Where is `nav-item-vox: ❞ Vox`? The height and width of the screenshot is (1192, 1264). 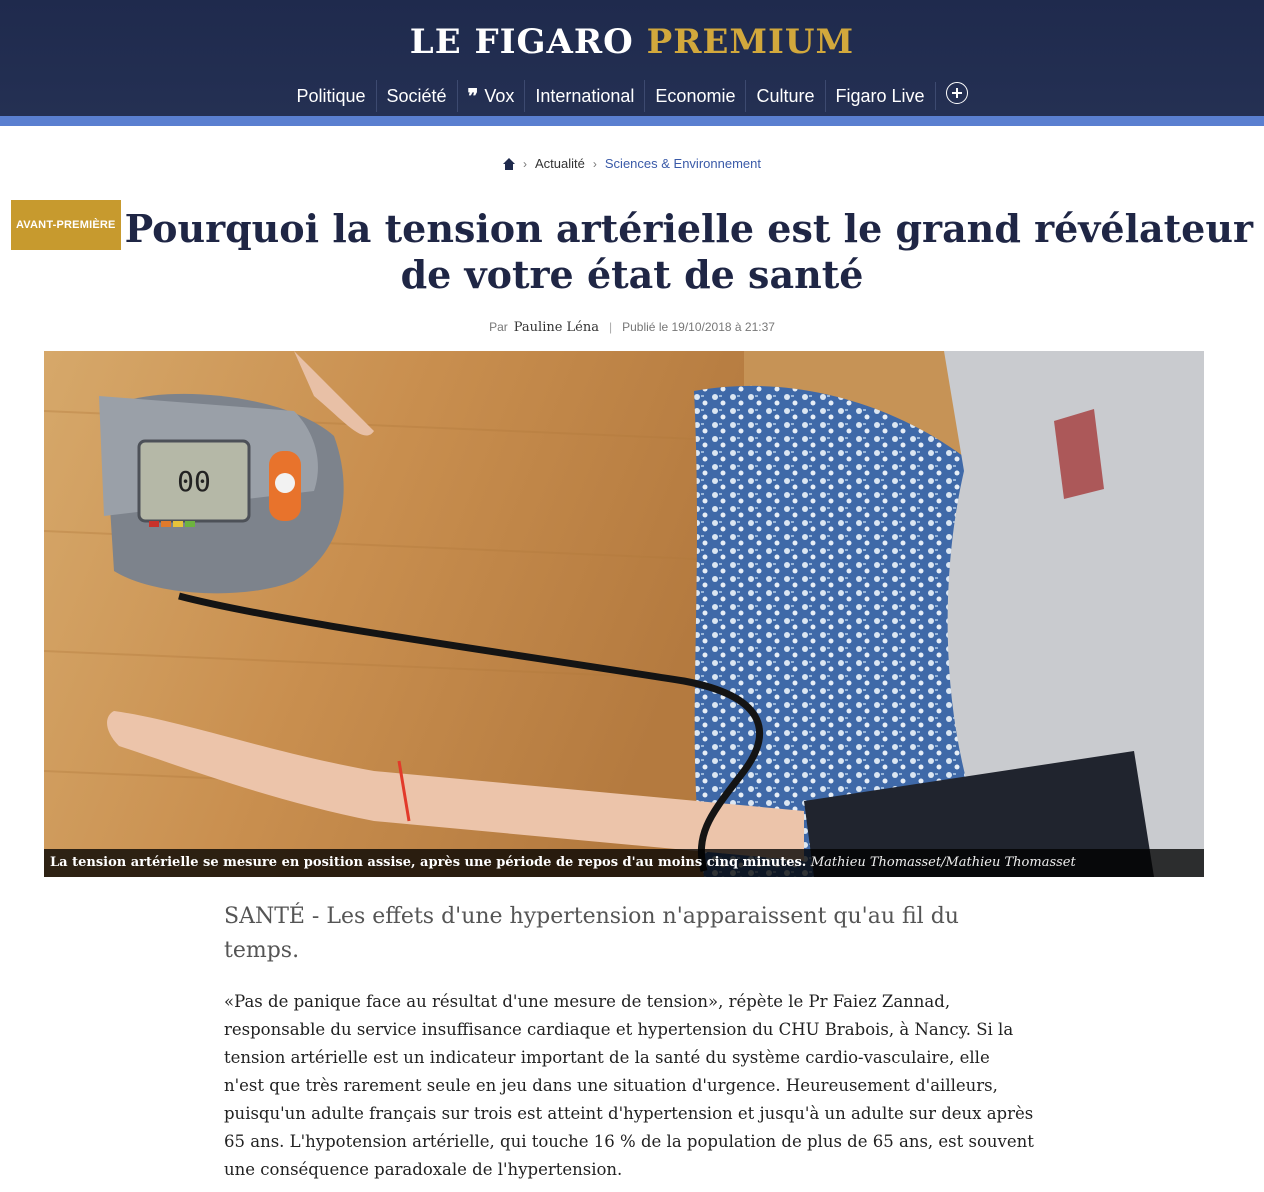
nav-item-vox: ❞ Vox is located at coordinates (490, 96).